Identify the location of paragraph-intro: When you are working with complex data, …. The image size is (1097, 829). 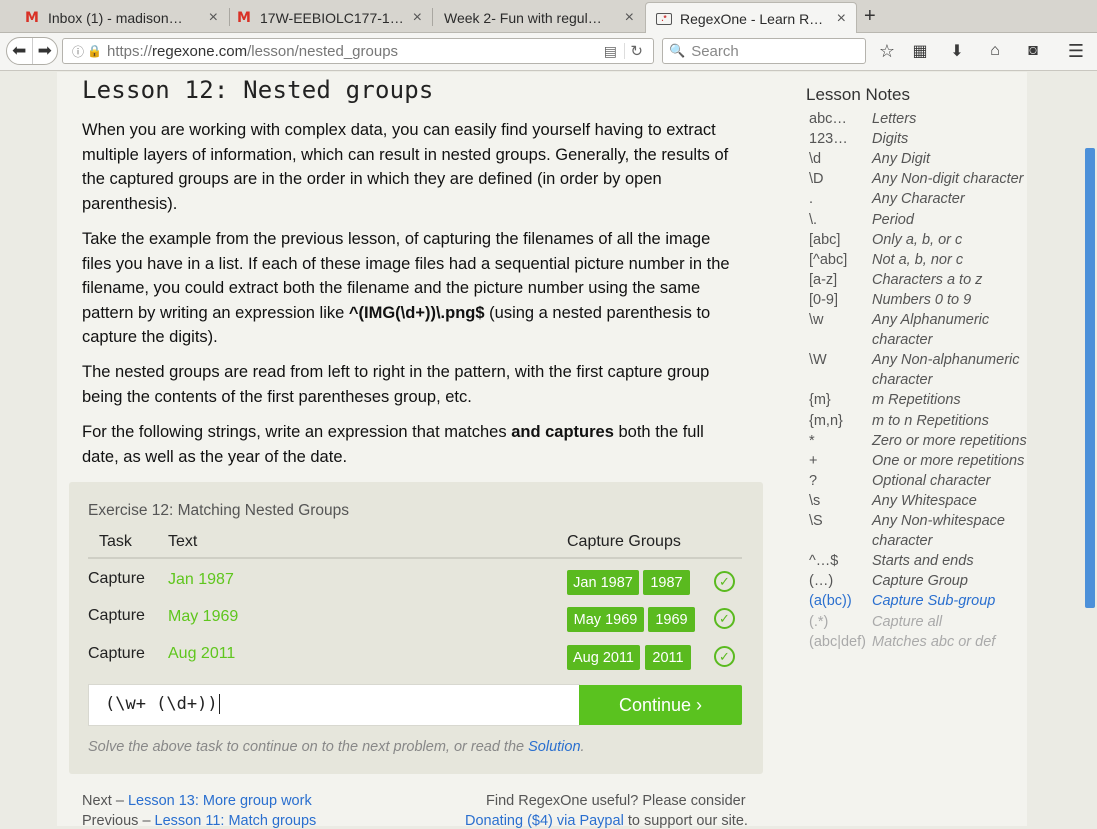
(405, 167).